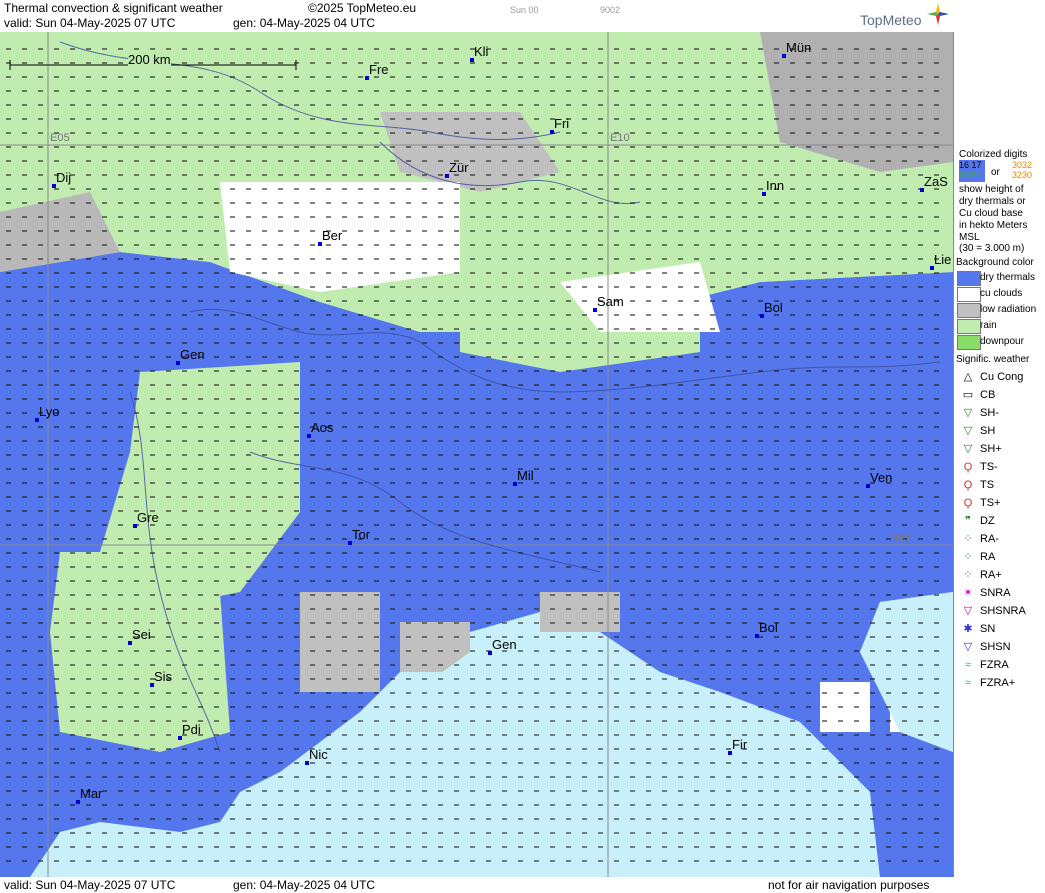  I want to click on swatch-rain, so click(969, 326).